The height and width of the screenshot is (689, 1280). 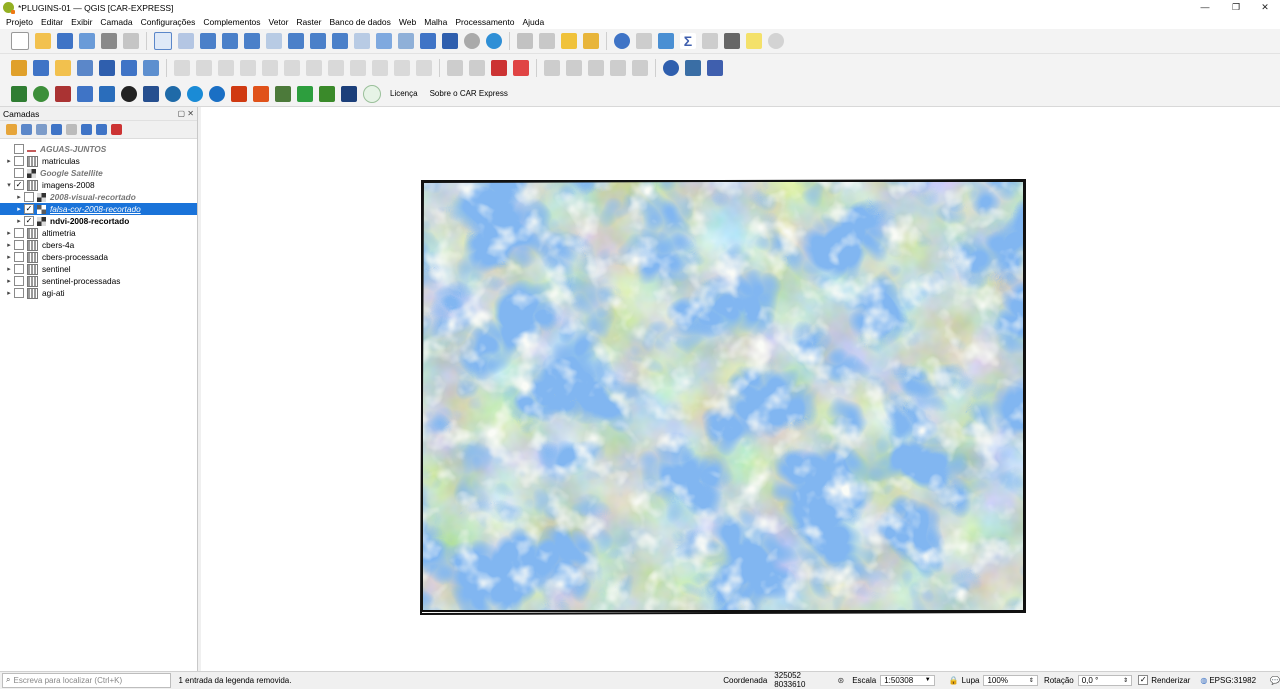 I want to click on maximize-button: ❐, so click(x=1236, y=7).